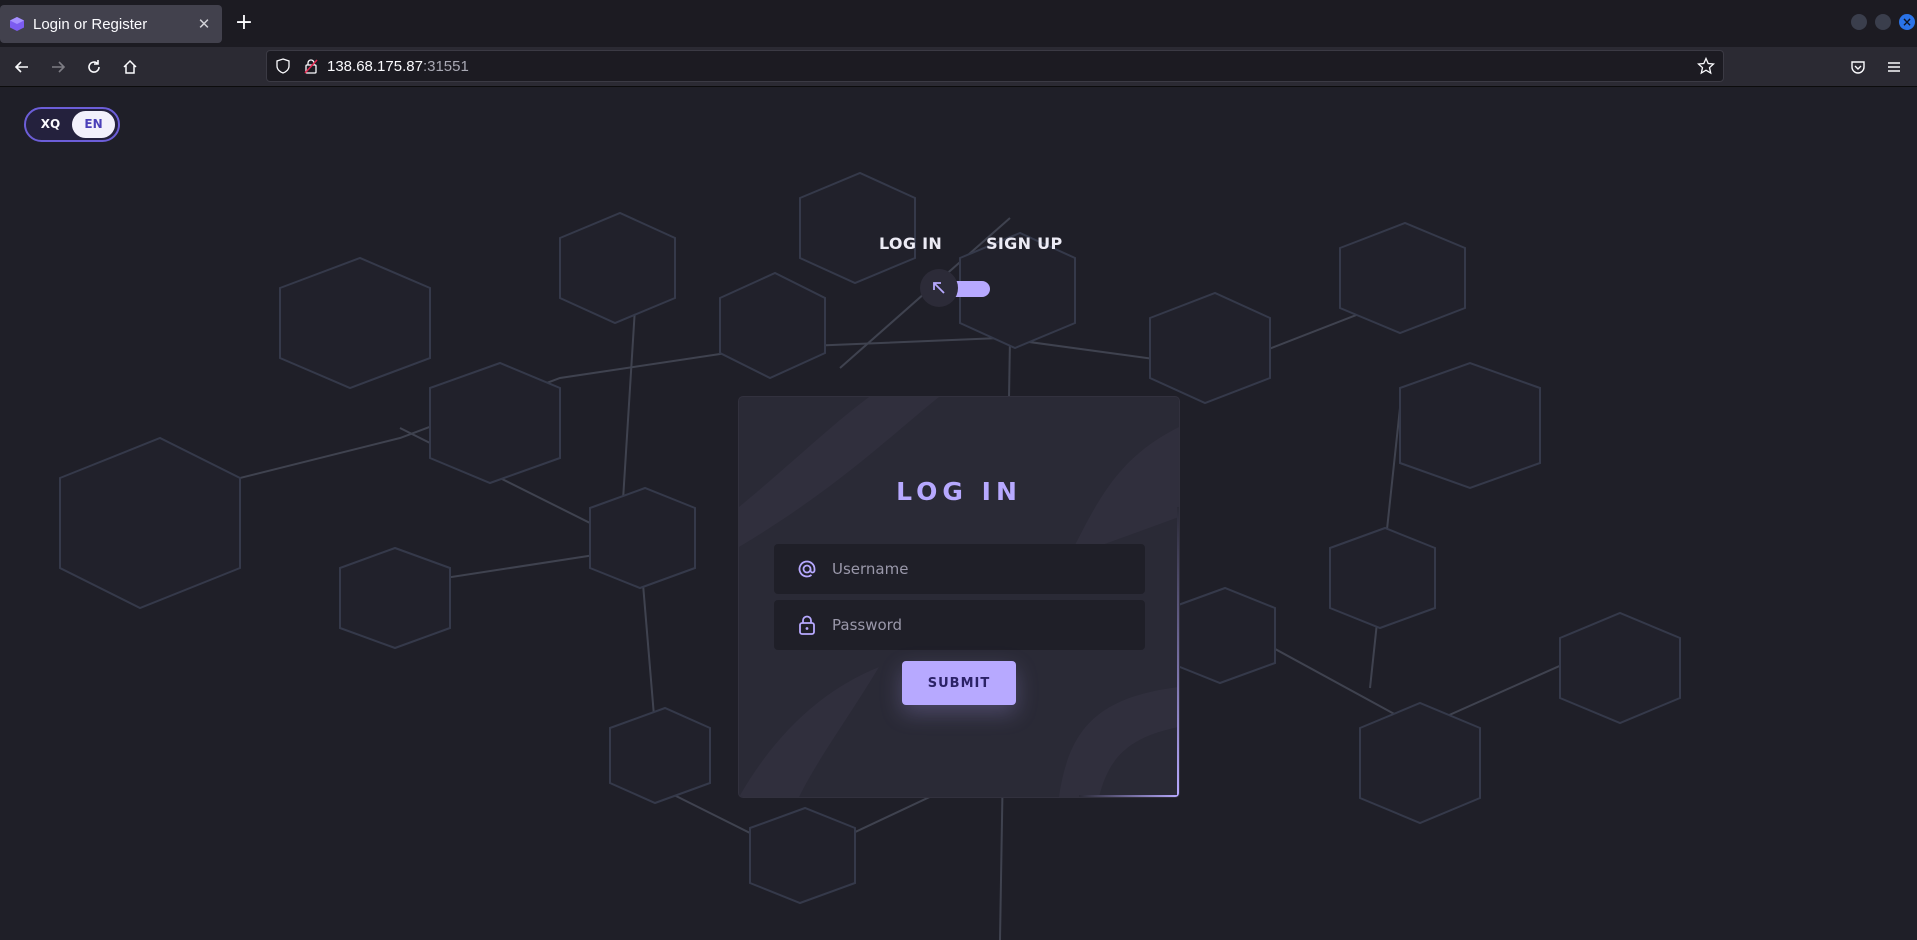 The width and height of the screenshot is (1917, 940). I want to click on insecure-lock-icon, so click(311, 66).